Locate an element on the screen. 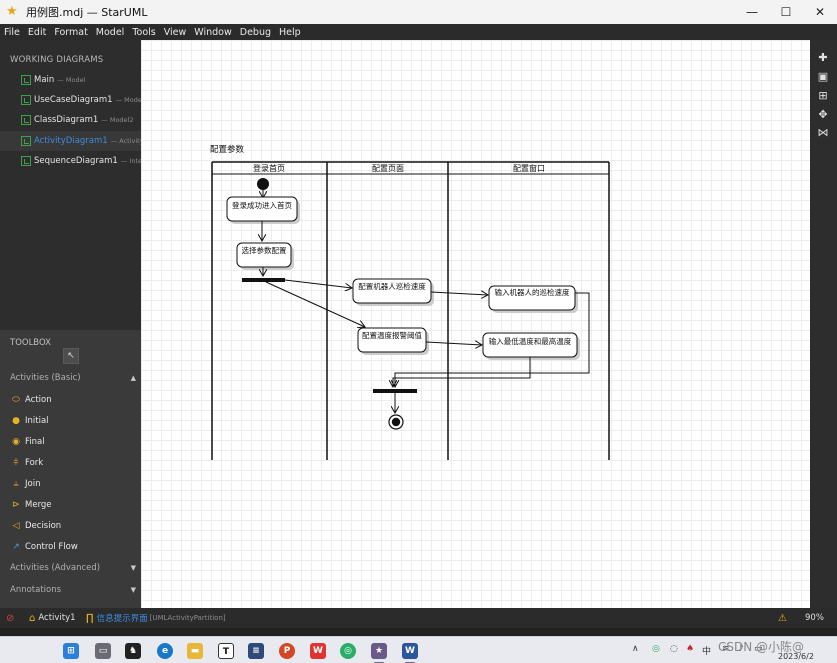 This screenshot has width=837, height=663. action-label: 输入机器人的巡检速度 is located at coordinates (532, 292).